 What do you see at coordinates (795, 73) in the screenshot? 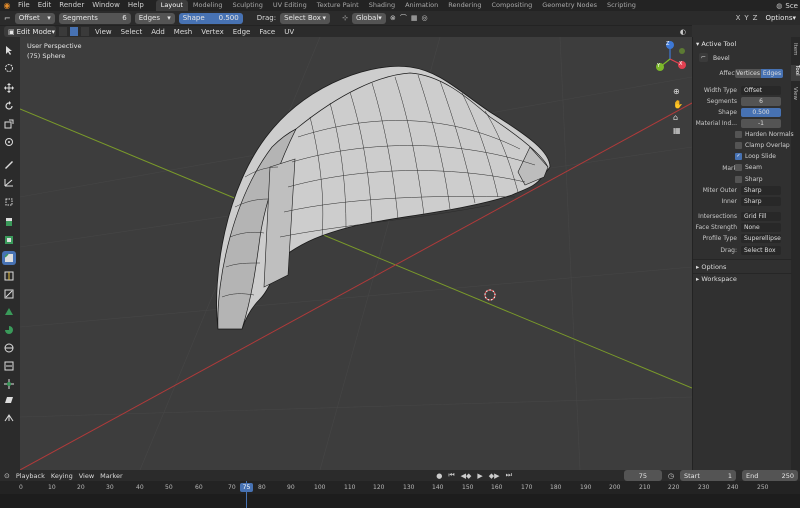
I see `sidebar-tab-tool: Tool` at bounding box center [795, 73].